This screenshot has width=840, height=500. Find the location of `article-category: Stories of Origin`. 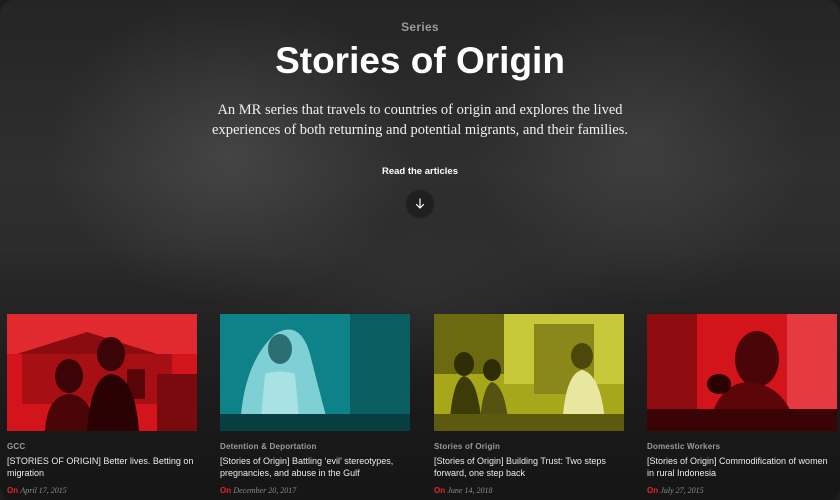

article-category: Stories of Origin is located at coordinates (529, 446).